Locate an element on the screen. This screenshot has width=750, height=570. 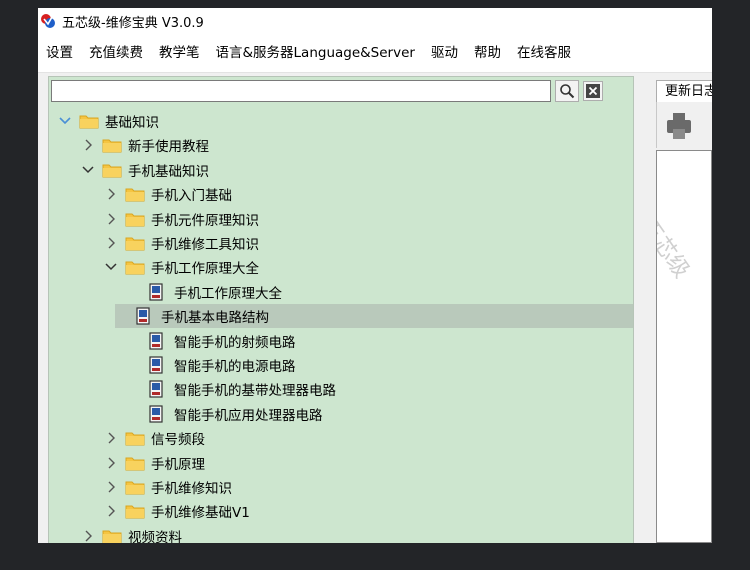
tree-item-folder: 手机工作原理大全 is located at coordinates (341, 267).